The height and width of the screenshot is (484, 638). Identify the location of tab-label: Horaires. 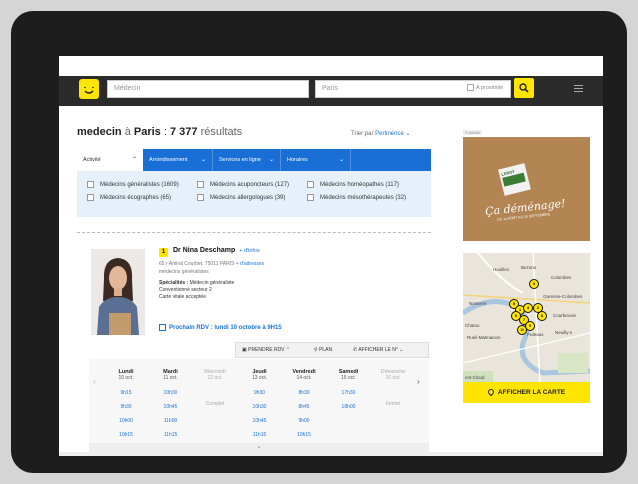
(297, 160).